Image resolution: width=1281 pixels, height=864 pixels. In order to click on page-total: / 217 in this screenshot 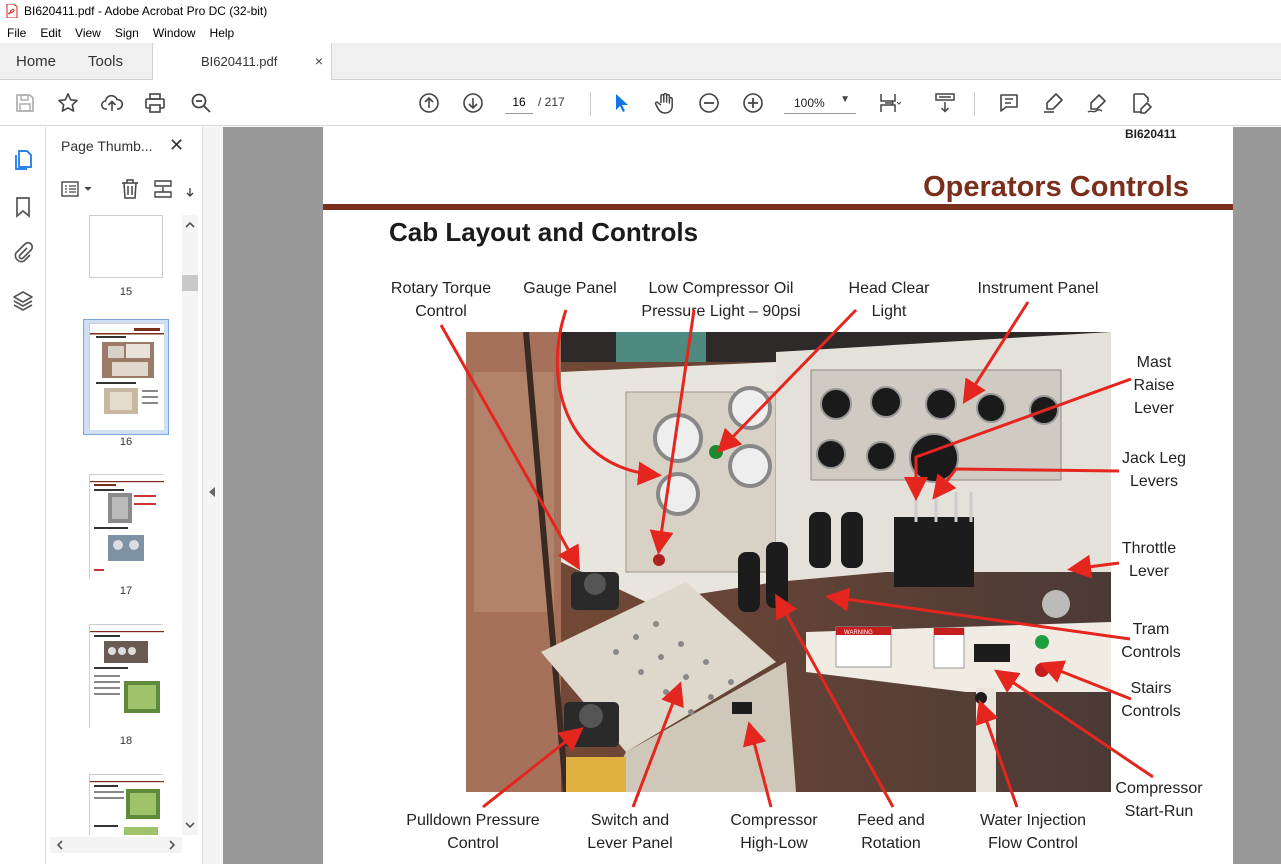, I will do `click(551, 102)`.